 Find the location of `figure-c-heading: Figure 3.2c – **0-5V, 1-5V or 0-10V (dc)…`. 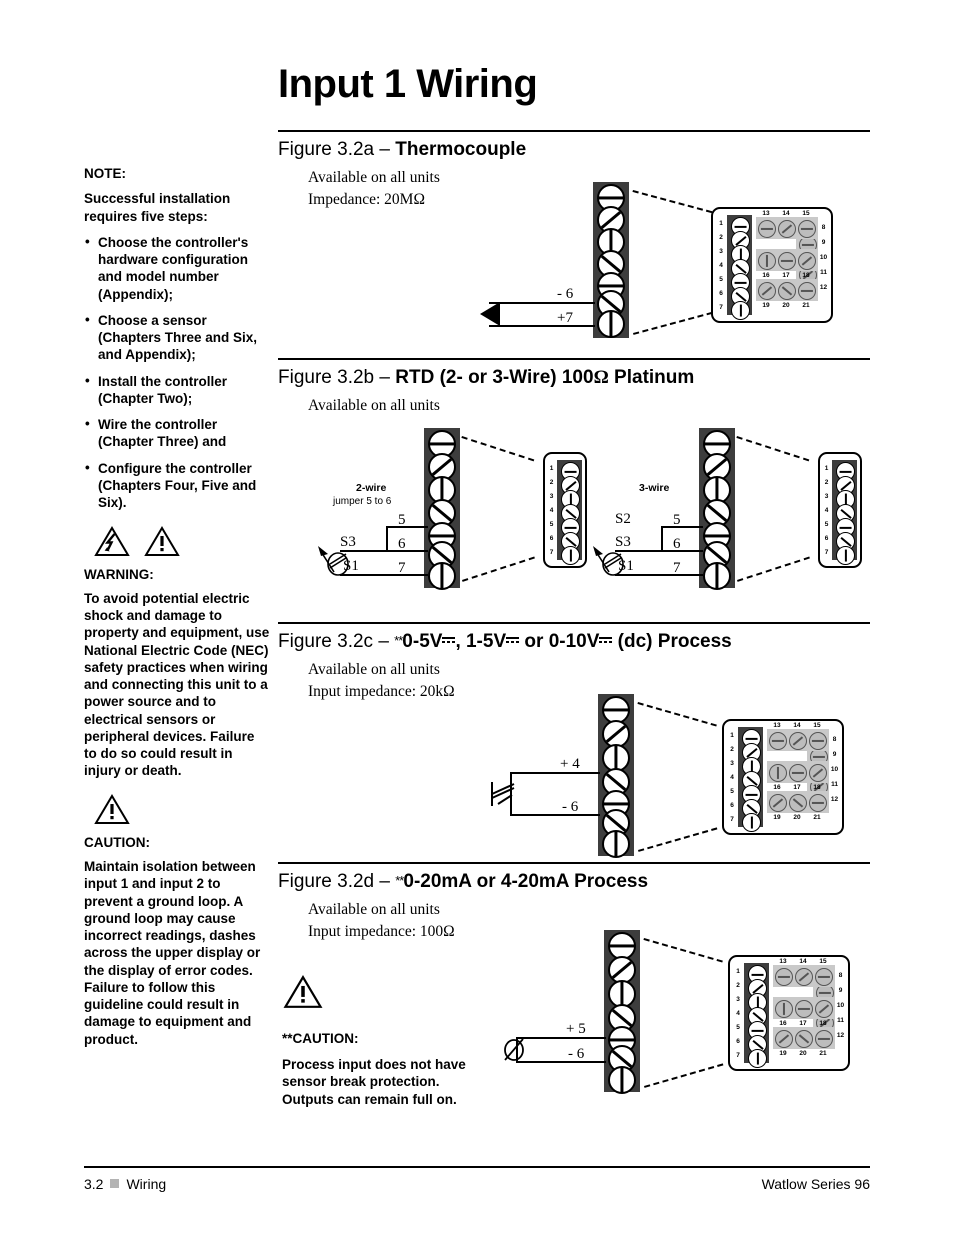

figure-c-heading: Figure 3.2c – **0-5V, 1-5V or 0-10V (dc)… is located at coordinates (574, 642).